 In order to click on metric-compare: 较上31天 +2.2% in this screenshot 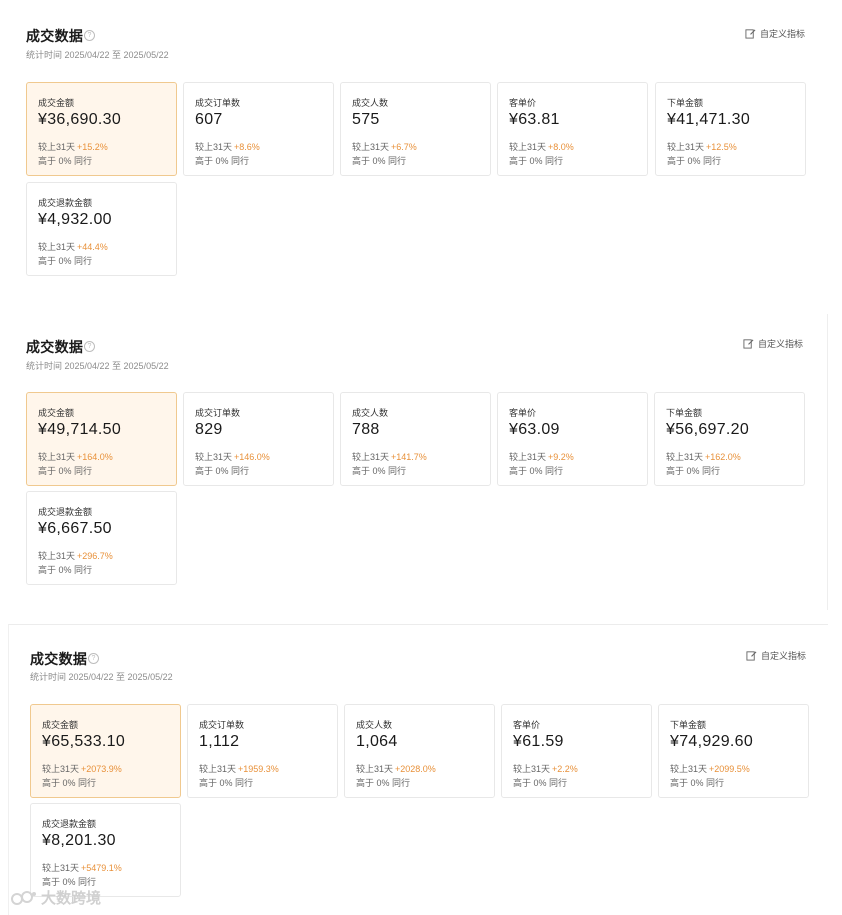, I will do `click(545, 768)`.